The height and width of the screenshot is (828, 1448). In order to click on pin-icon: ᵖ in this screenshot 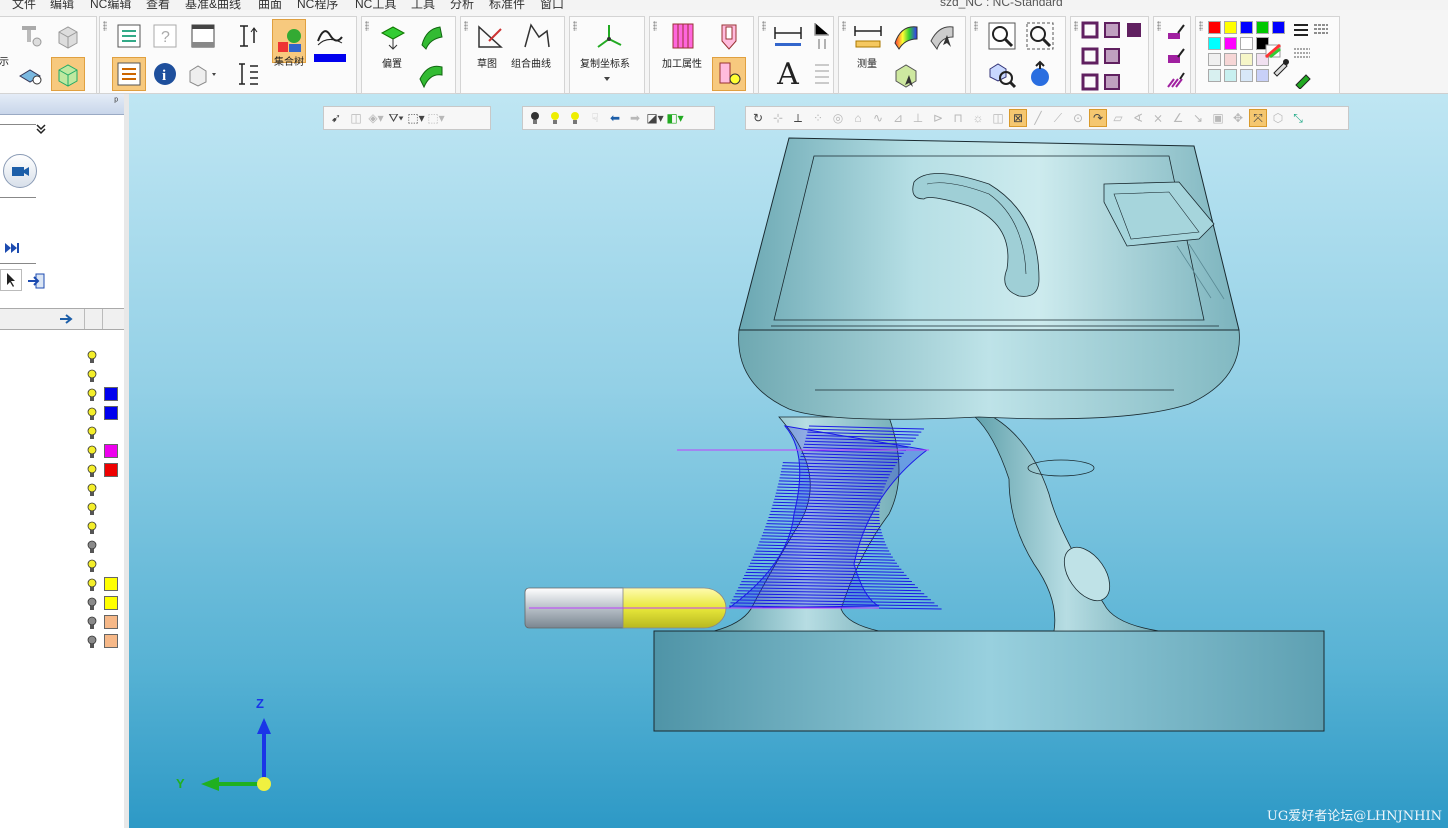, I will do `click(116, 101)`.